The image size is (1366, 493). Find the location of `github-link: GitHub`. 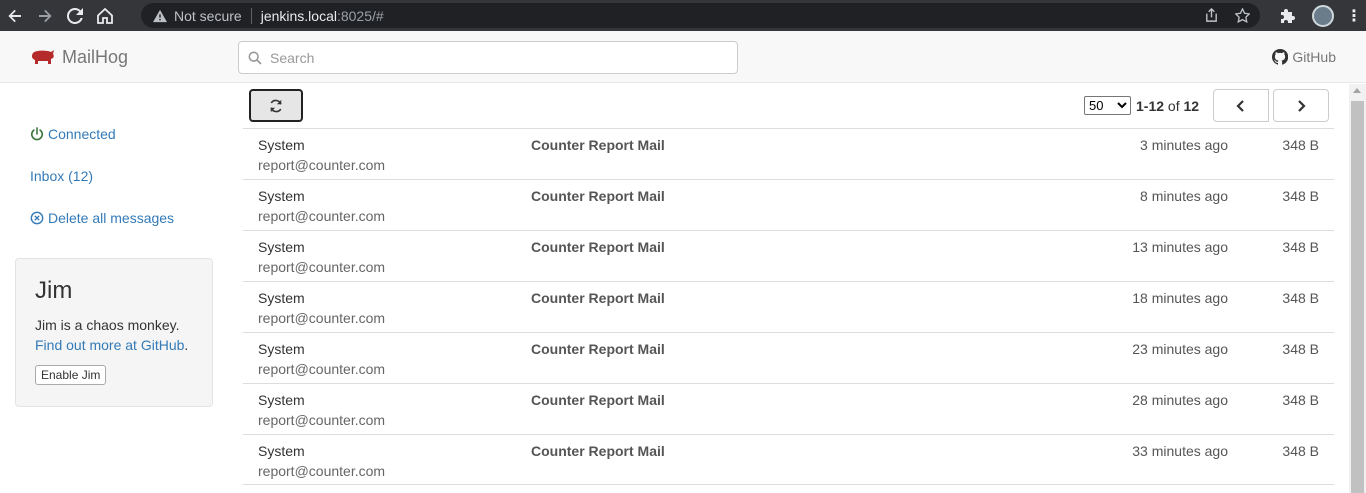

github-link: GitHub is located at coordinates (1304, 57).